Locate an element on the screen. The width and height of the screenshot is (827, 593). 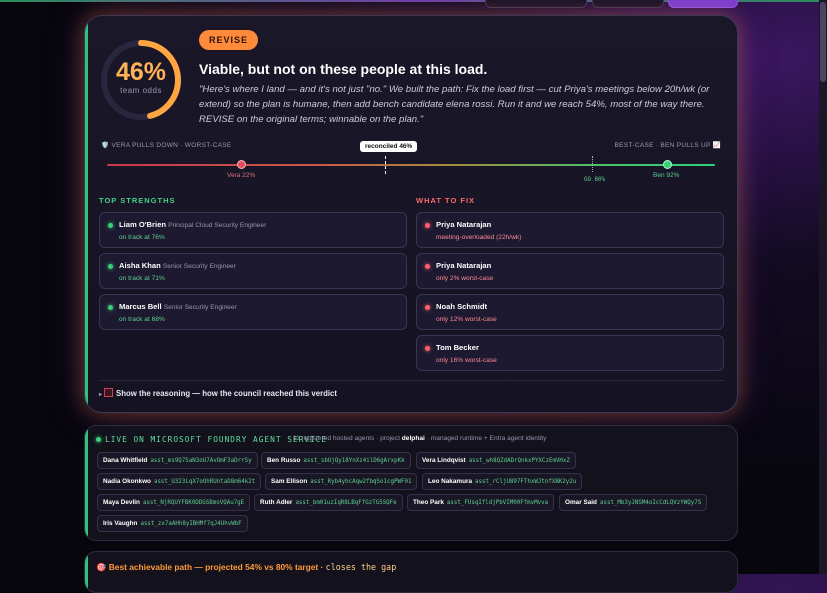
strengths-heading: TOP STRENGTHS is located at coordinates (137, 200).